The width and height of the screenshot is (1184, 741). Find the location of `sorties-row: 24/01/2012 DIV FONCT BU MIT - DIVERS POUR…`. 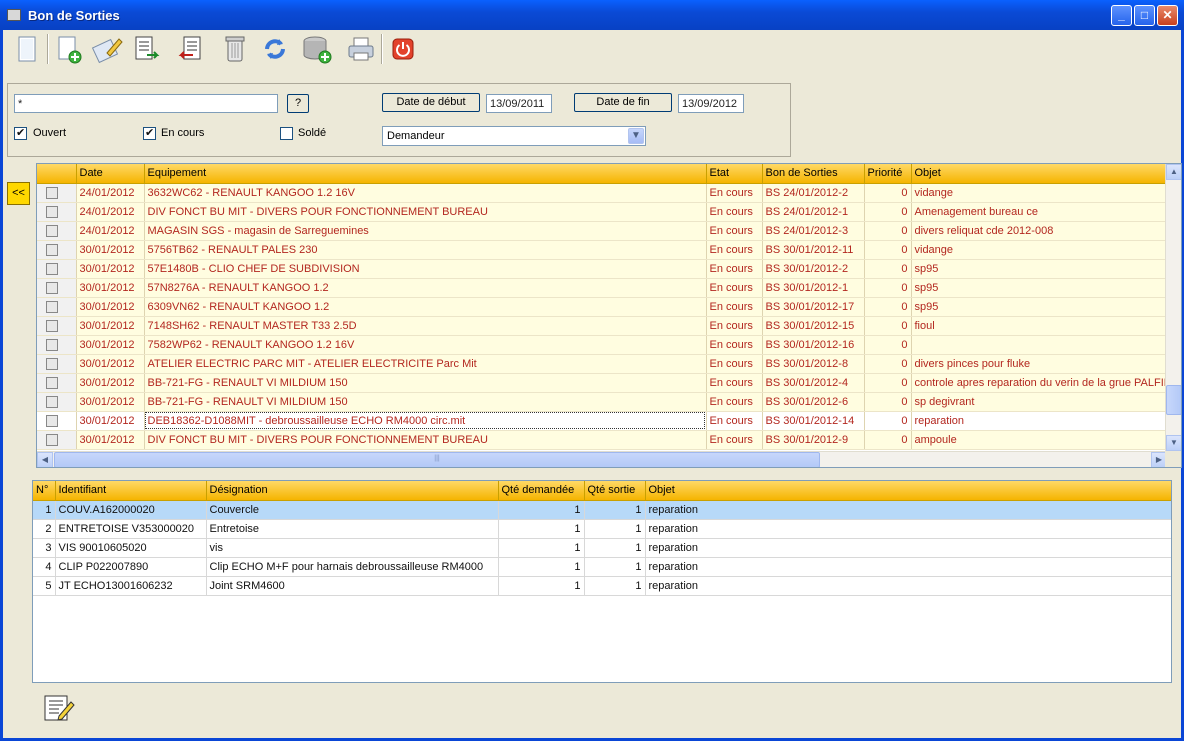

sorties-row: 24/01/2012 DIV FONCT BU MIT - DIVERS POUR… is located at coordinates (602, 212).